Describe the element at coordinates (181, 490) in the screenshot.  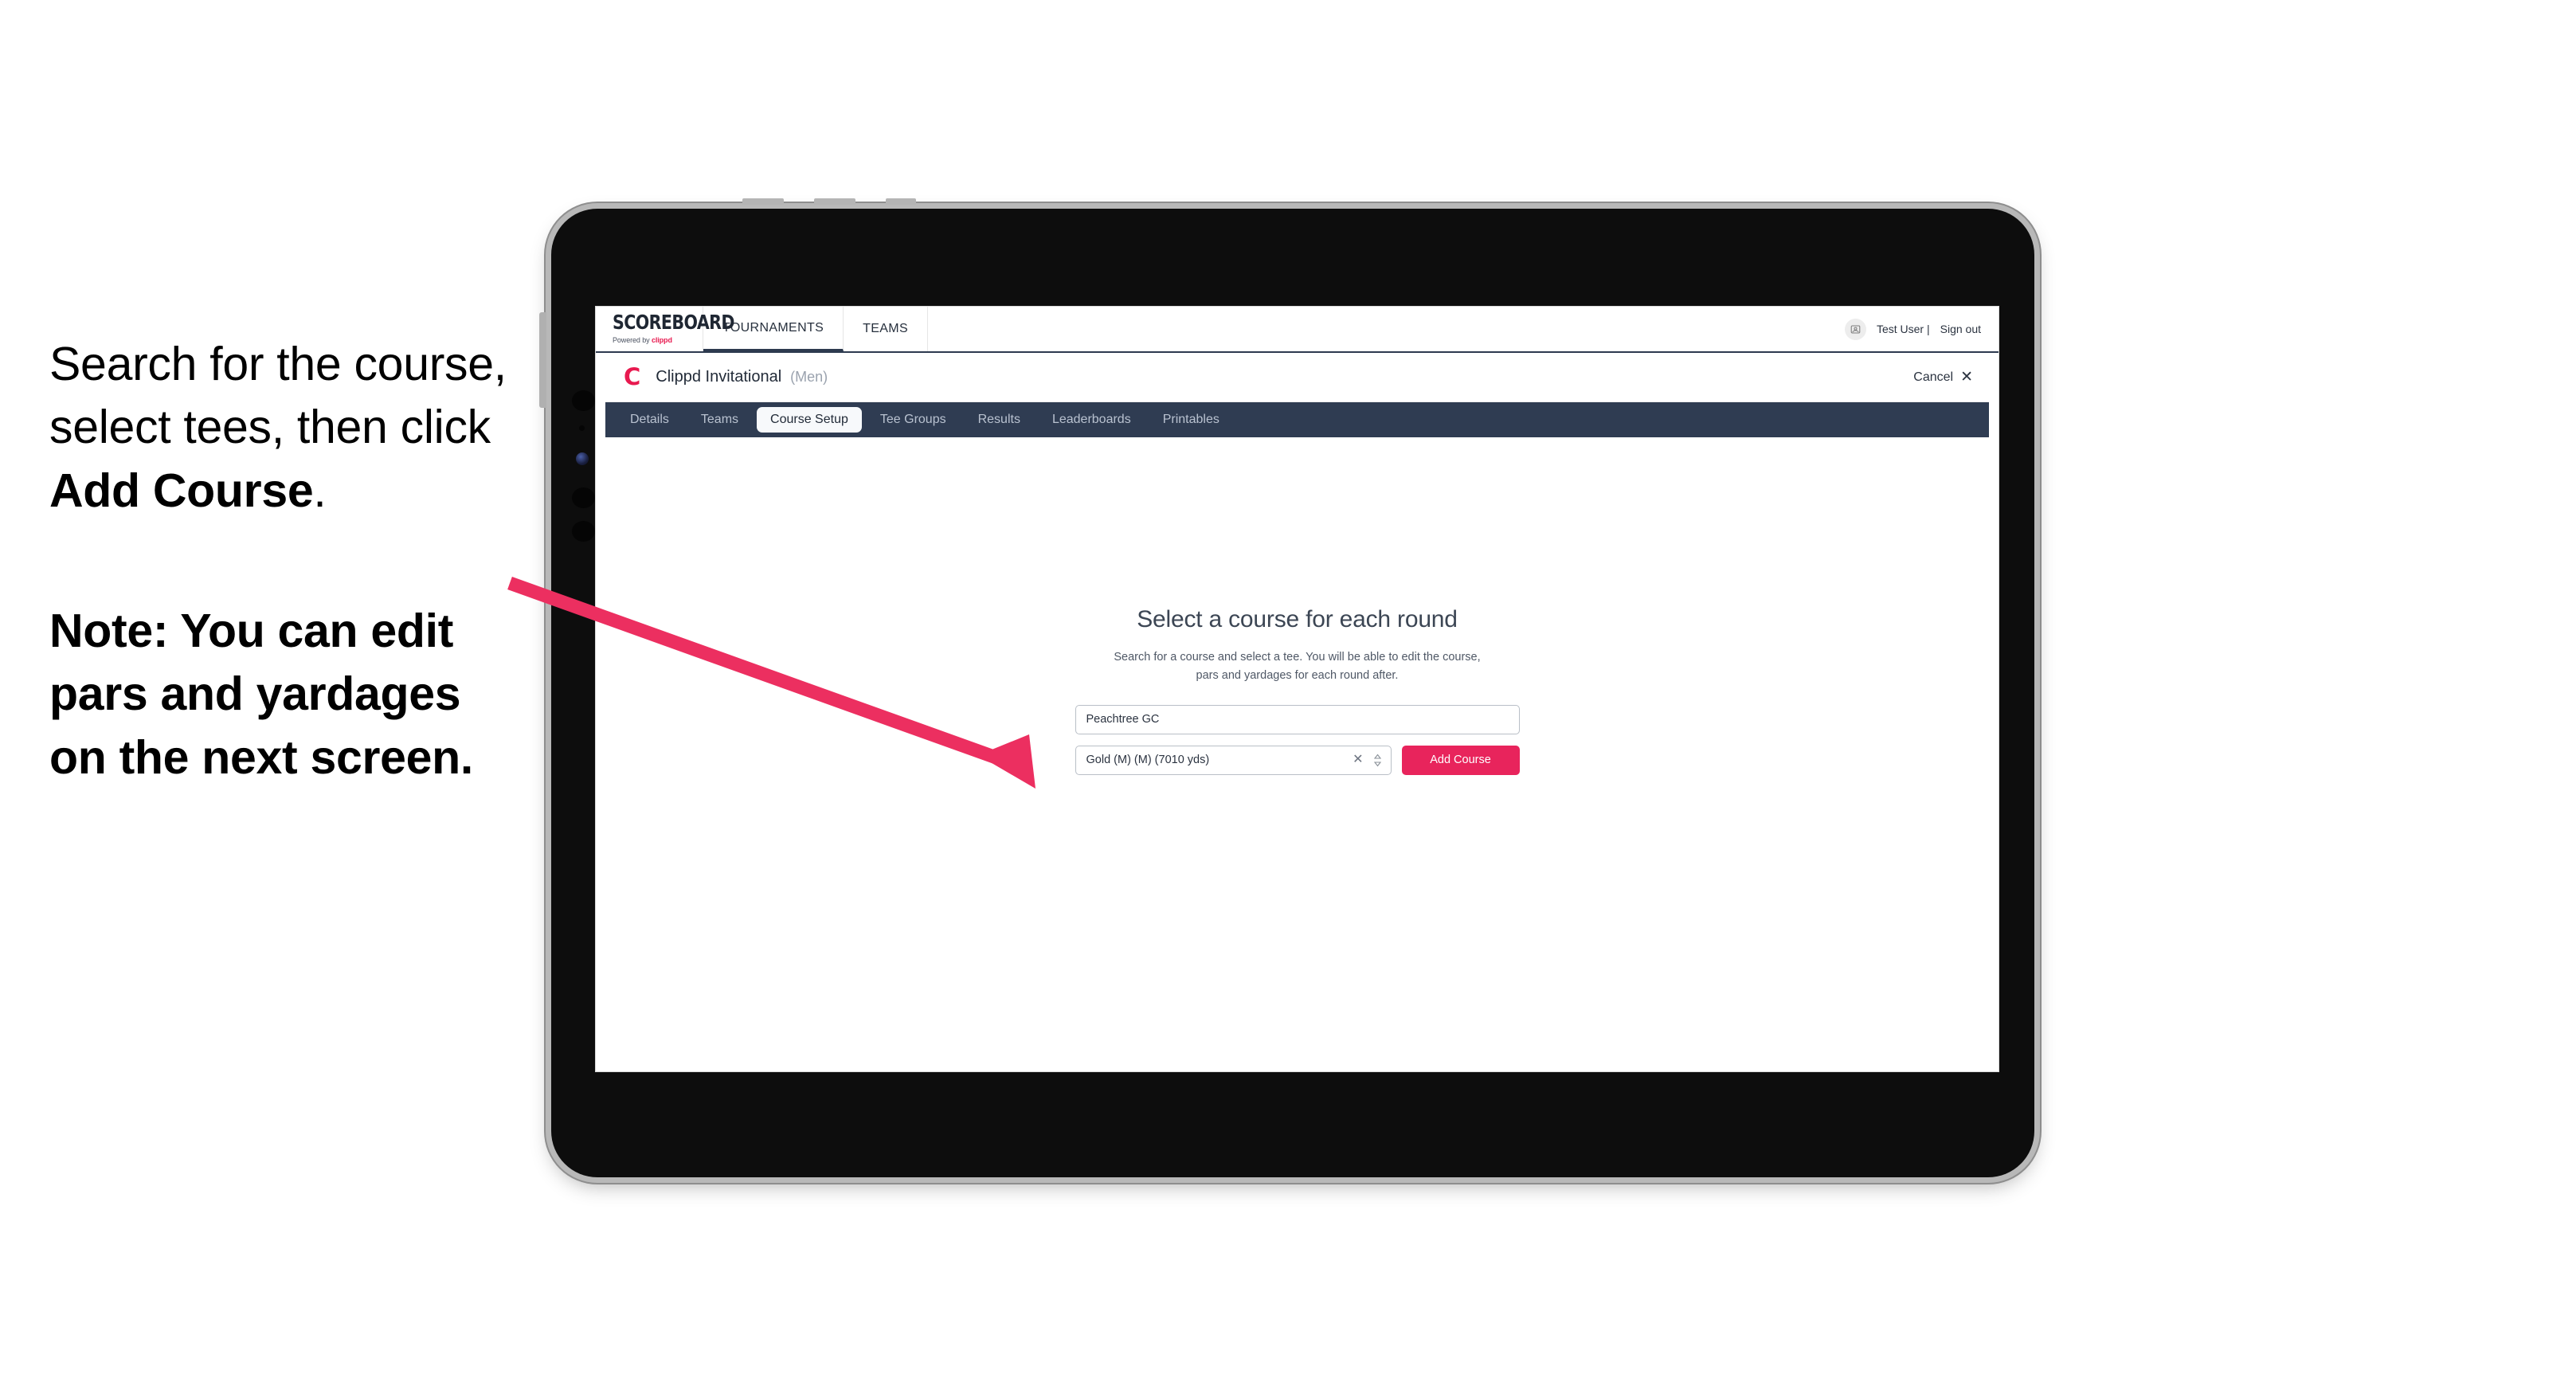
I see `instruction-bold-add-course: Add Course` at that location.